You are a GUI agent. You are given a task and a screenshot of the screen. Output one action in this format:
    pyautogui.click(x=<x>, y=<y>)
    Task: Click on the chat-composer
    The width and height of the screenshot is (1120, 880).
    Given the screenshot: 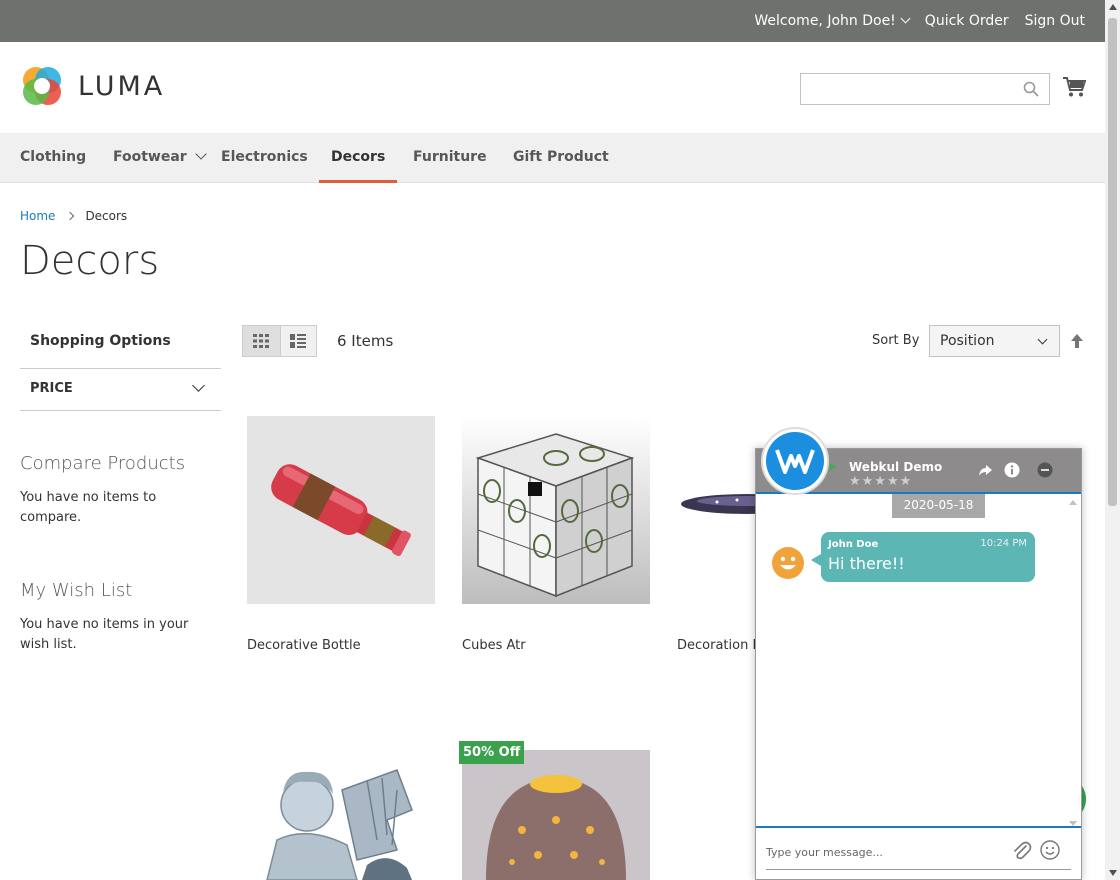 What is the action you would take?
    pyautogui.click(x=918, y=853)
    